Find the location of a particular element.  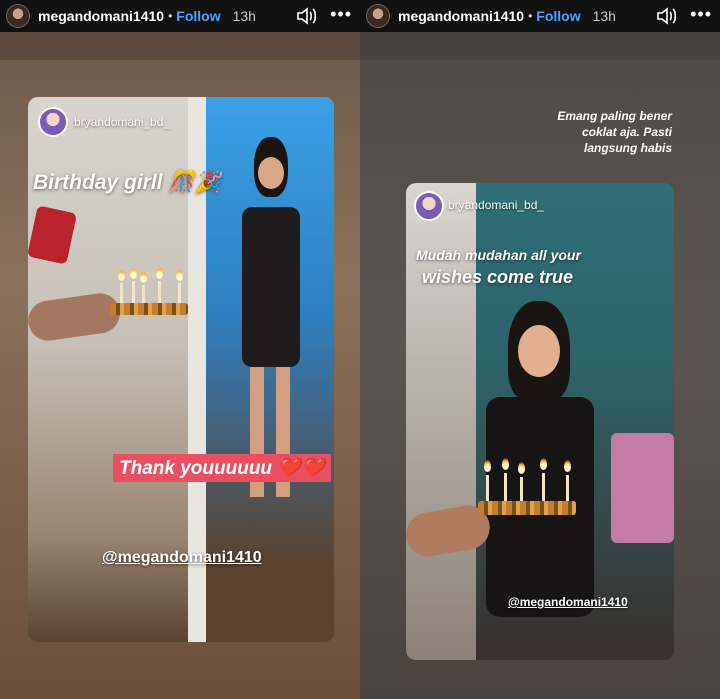

party-icon: 🎊🎉 is located at coordinates (194, 182).